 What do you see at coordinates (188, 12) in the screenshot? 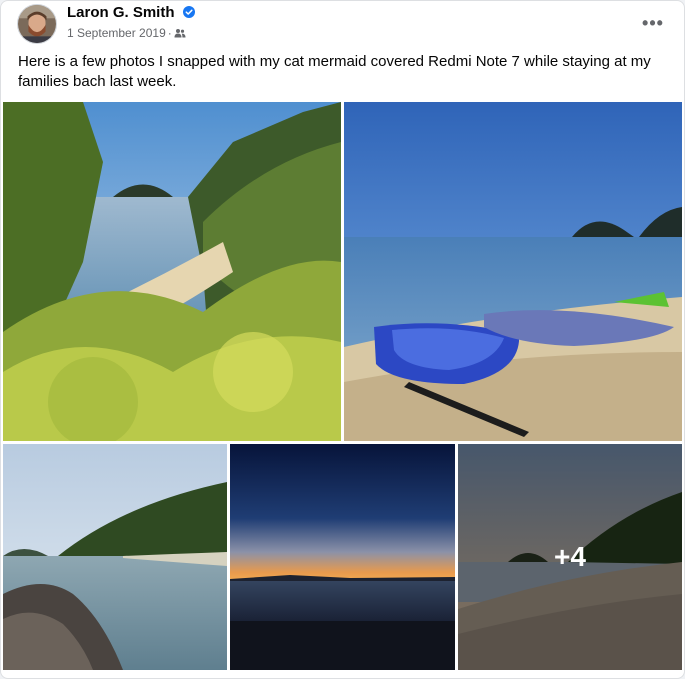
I see `verified-badge-icon` at bounding box center [188, 12].